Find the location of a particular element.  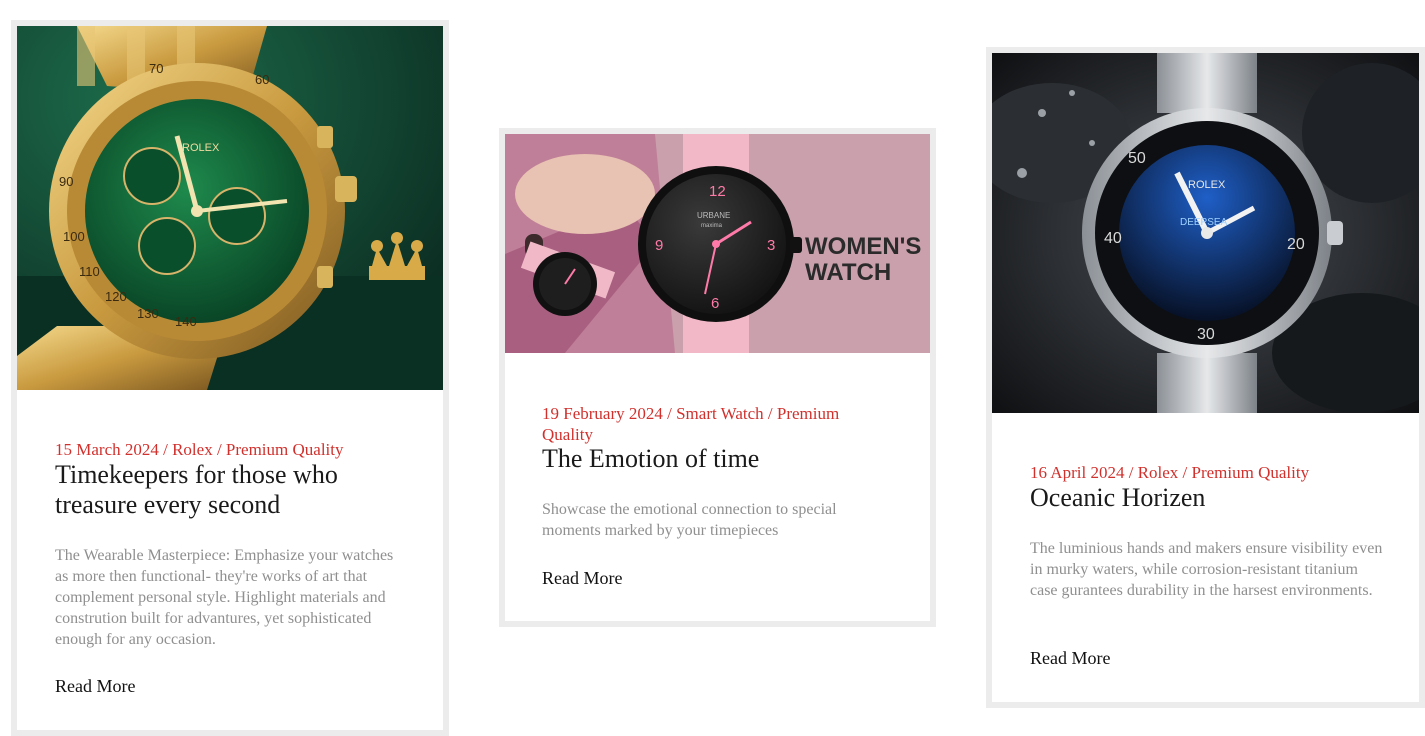

svg-text: 9 is located at coordinates (659, 245).